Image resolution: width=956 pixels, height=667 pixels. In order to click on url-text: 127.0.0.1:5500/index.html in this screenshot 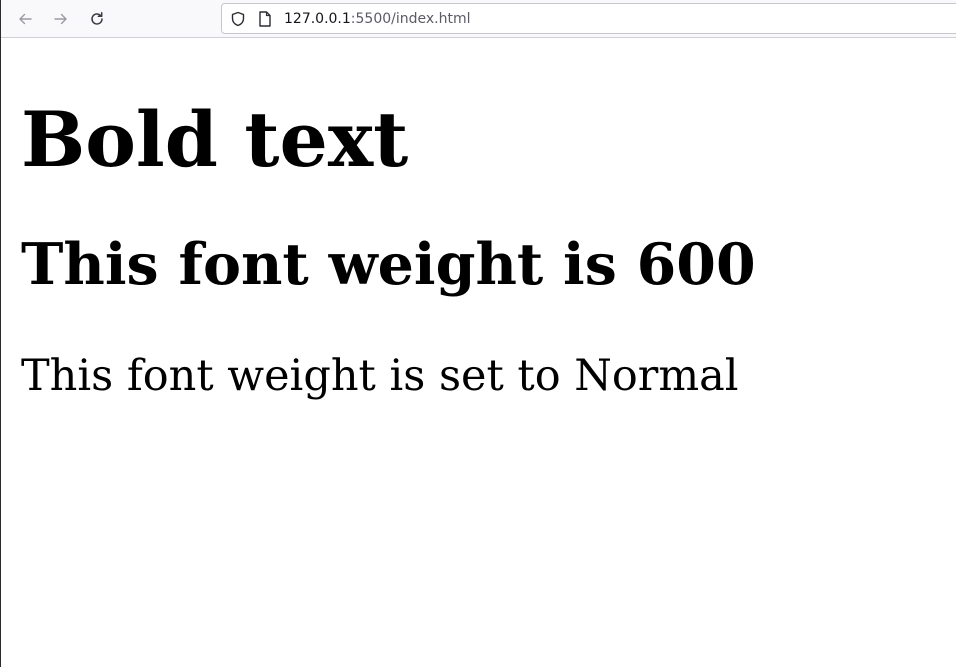, I will do `click(377, 19)`.